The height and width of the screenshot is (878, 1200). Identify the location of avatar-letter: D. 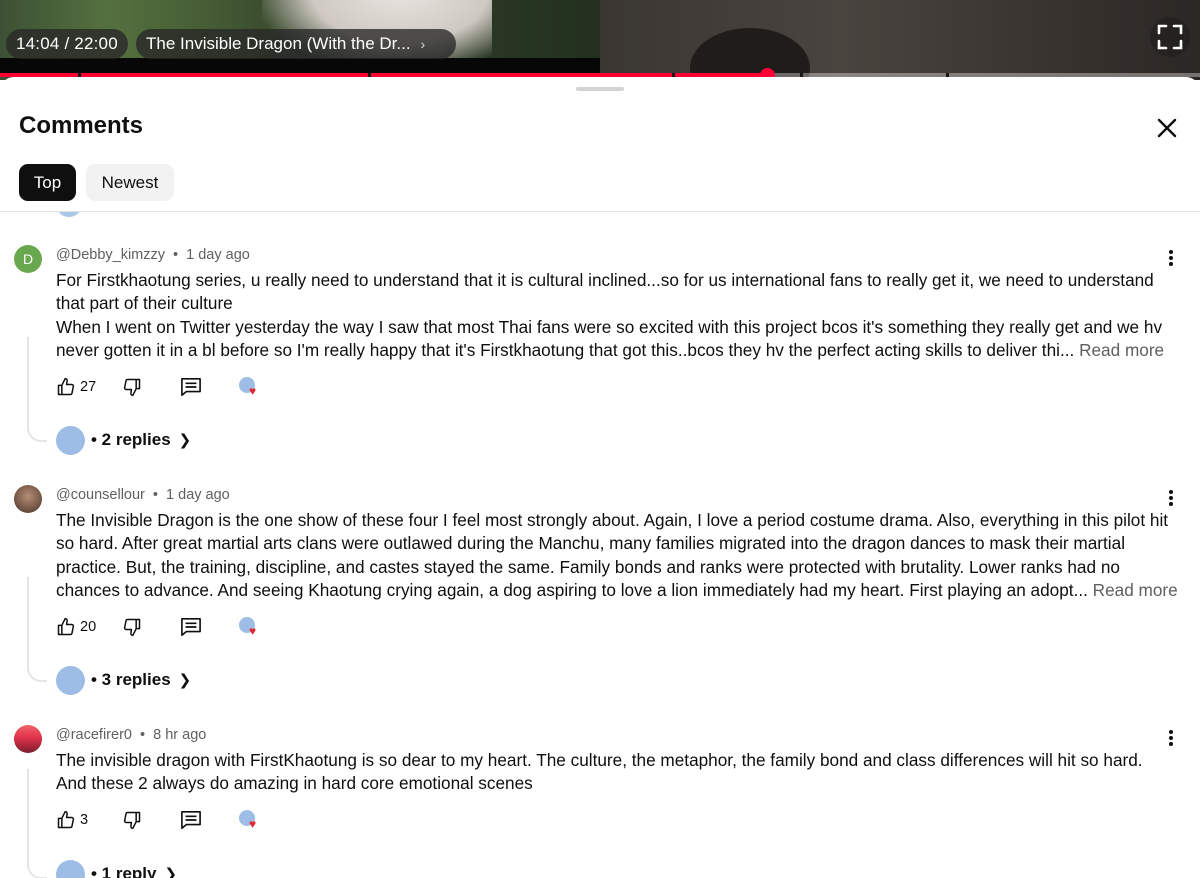
(28, 259).